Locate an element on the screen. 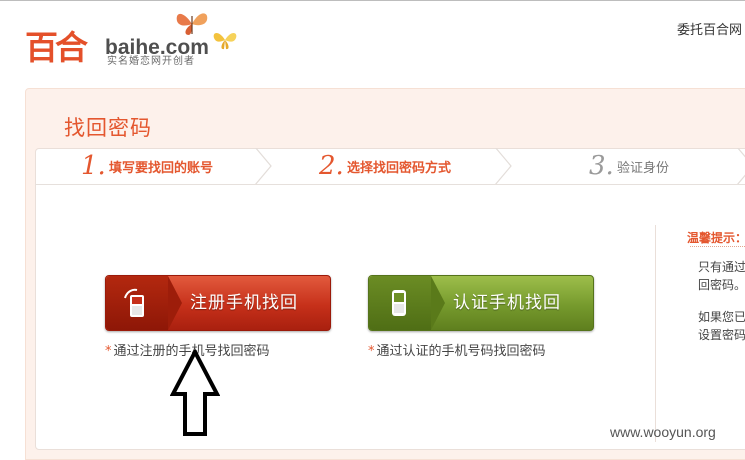 The width and height of the screenshot is (745, 460). tips-title: 温馨提示： is located at coordinates (716, 238).